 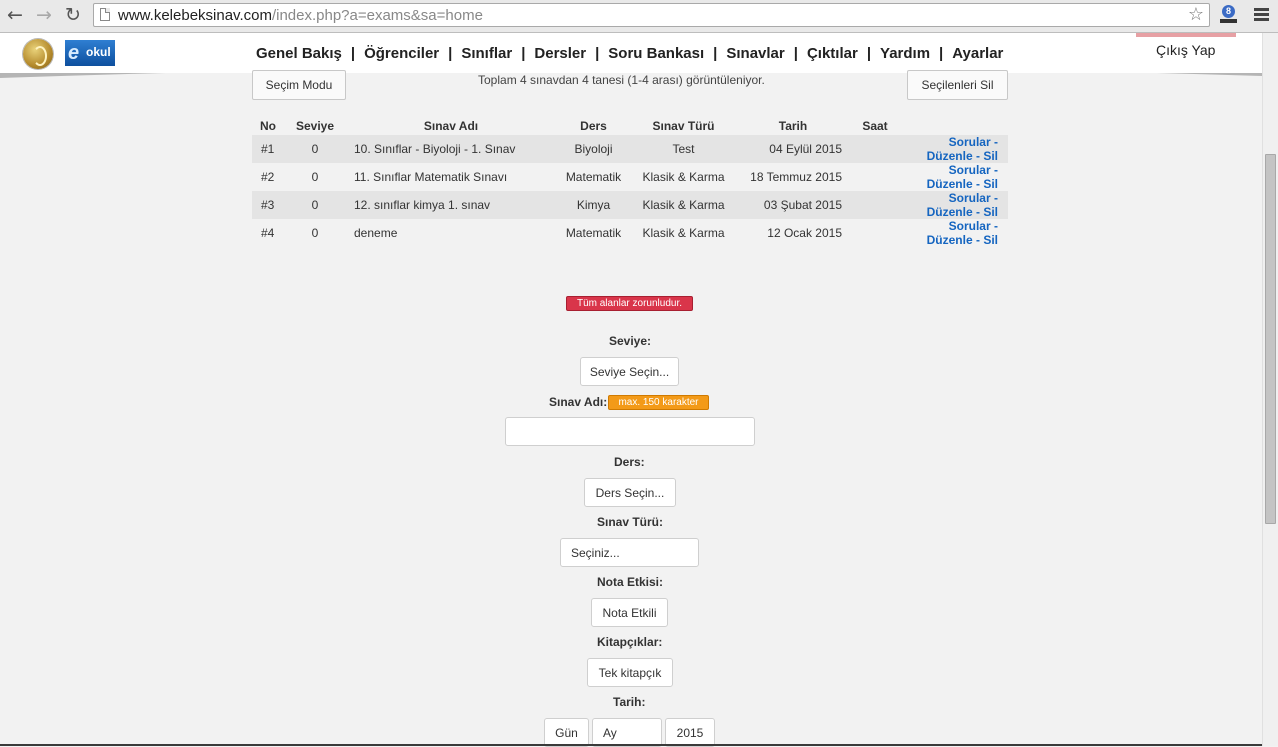 I want to click on col-level: Seviye, so click(x=315, y=125).